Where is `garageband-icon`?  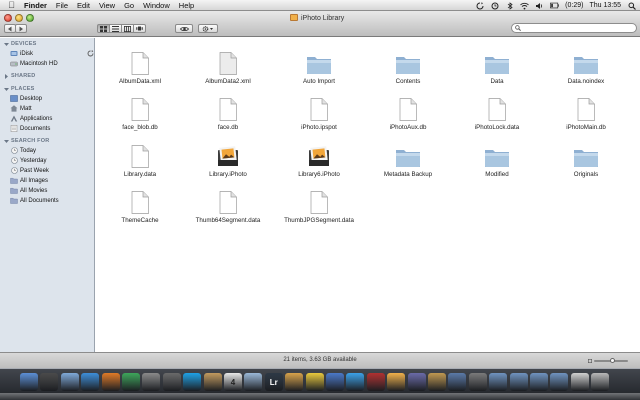
garageband-icon is located at coordinates (437, 382).